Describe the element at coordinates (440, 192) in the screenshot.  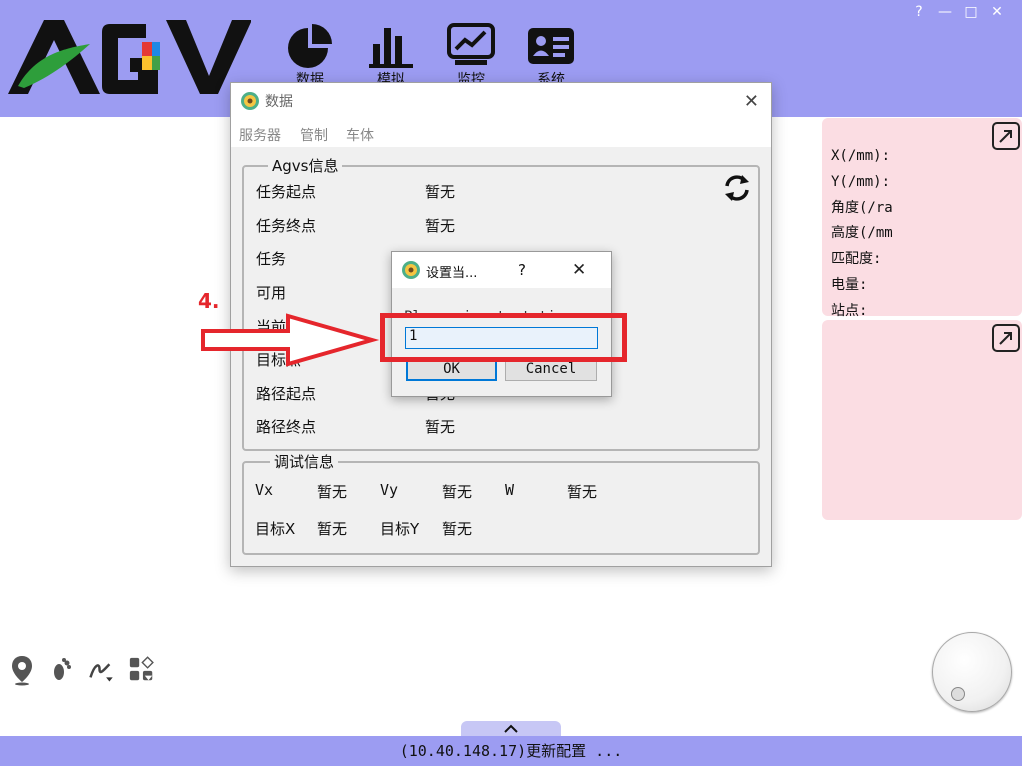
I see `row-task-start-value: 暂无` at that location.